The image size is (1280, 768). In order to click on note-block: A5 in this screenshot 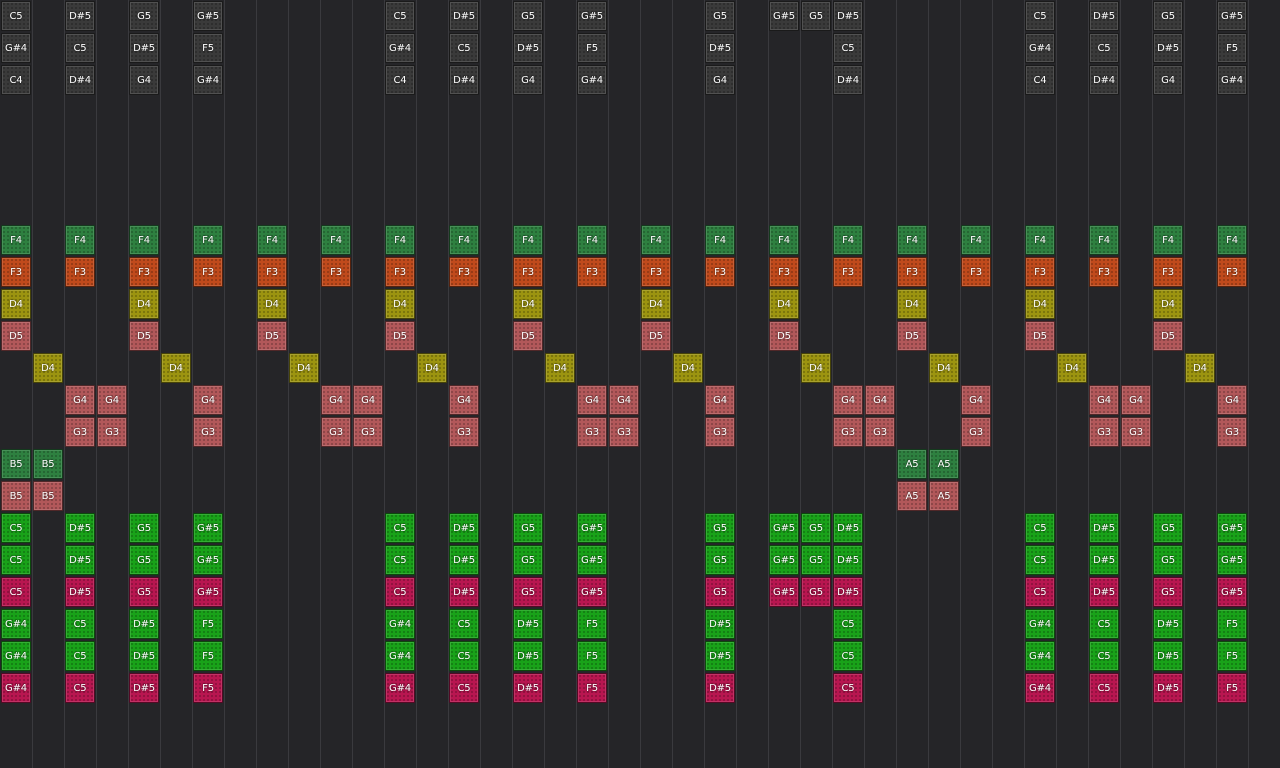, I will do `click(944, 496)`.